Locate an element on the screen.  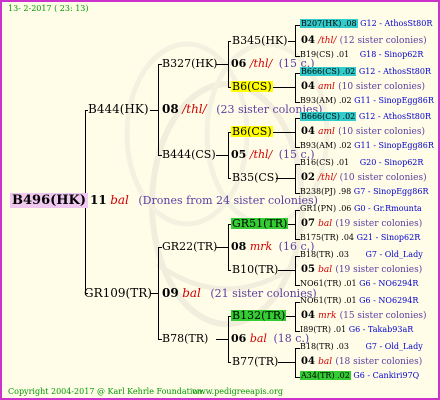
root-drones: 11 bal (Drones from 24 sister colonies) is located at coordinates (204, 200).